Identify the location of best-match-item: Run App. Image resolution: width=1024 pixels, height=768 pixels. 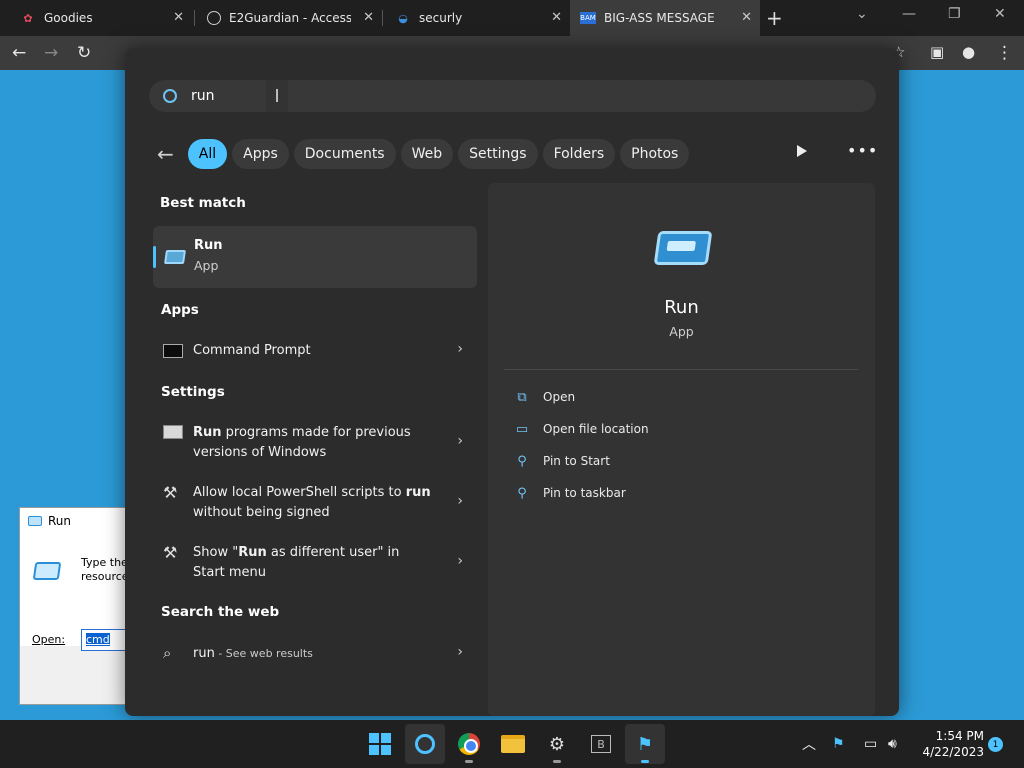
(315, 257).